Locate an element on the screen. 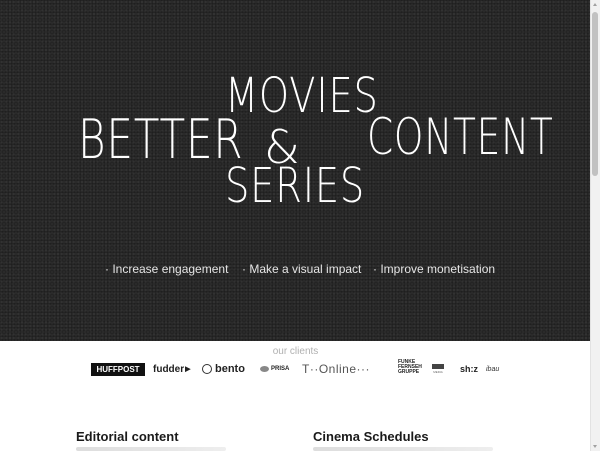  page-scrollbar is located at coordinates (595, 225).